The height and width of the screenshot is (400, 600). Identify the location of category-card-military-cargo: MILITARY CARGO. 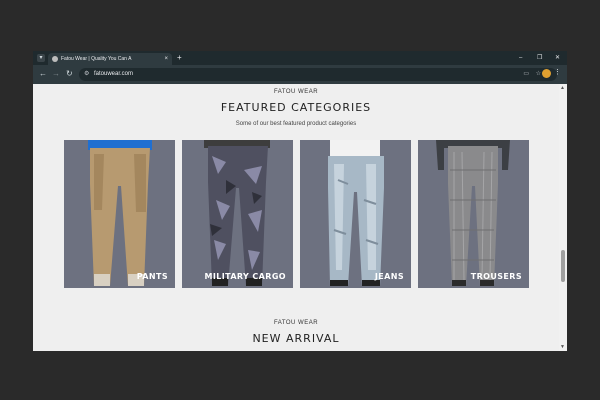
(237, 214).